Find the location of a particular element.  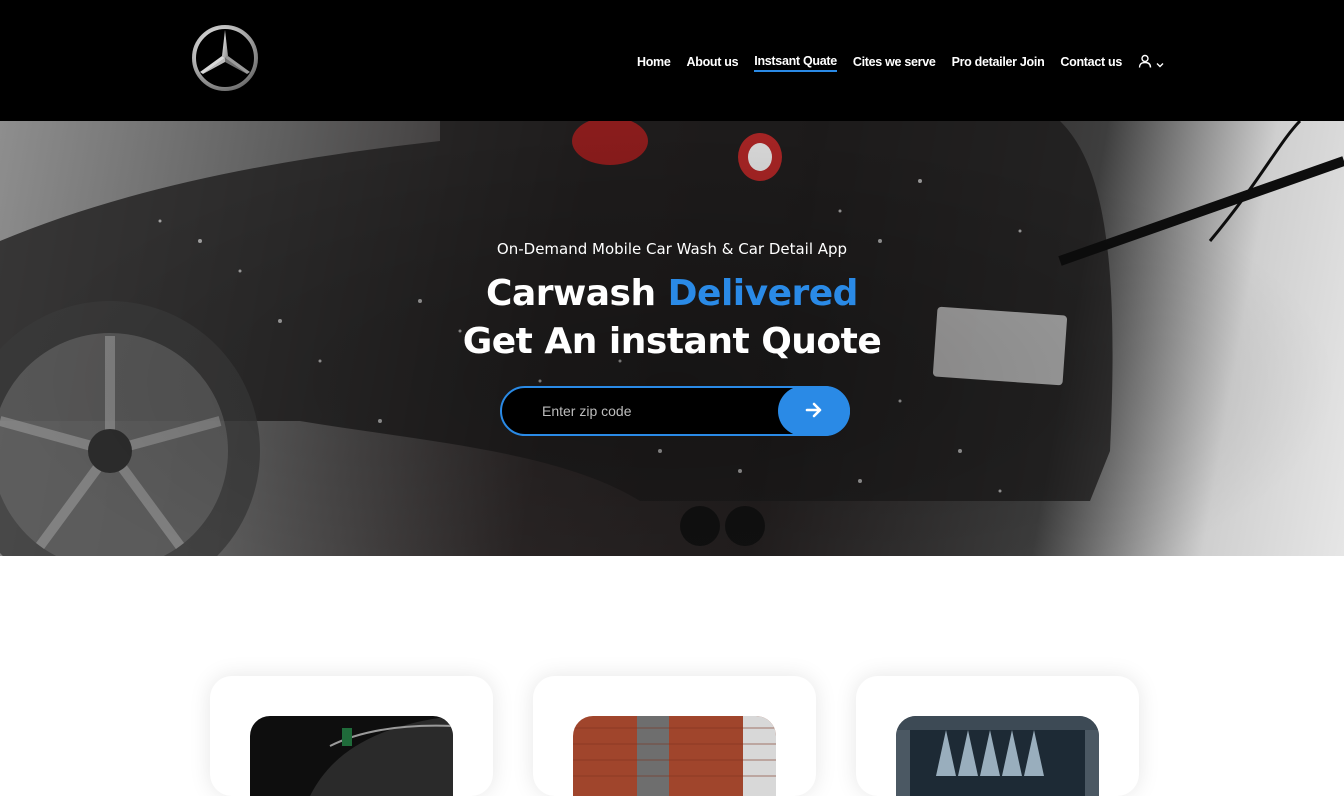

zip-search-form is located at coordinates (675, 411).